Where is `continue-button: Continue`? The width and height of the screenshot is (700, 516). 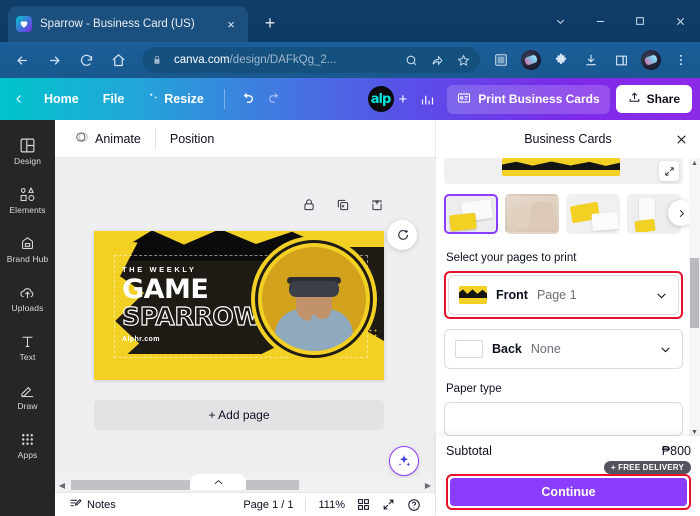
continue-button: Continue is located at coordinates (568, 492).